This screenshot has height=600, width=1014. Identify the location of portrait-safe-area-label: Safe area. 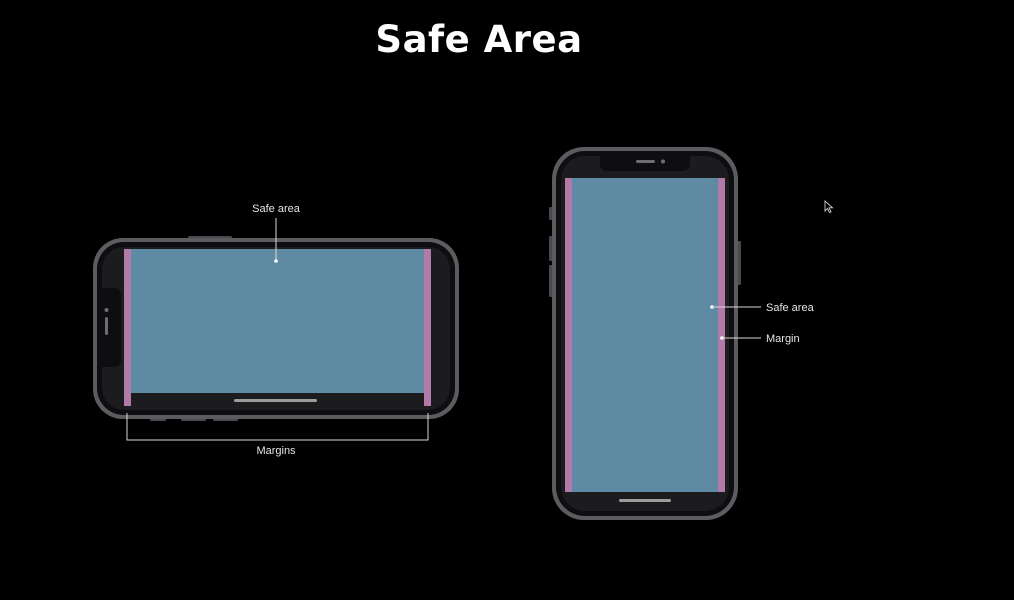
(790, 308).